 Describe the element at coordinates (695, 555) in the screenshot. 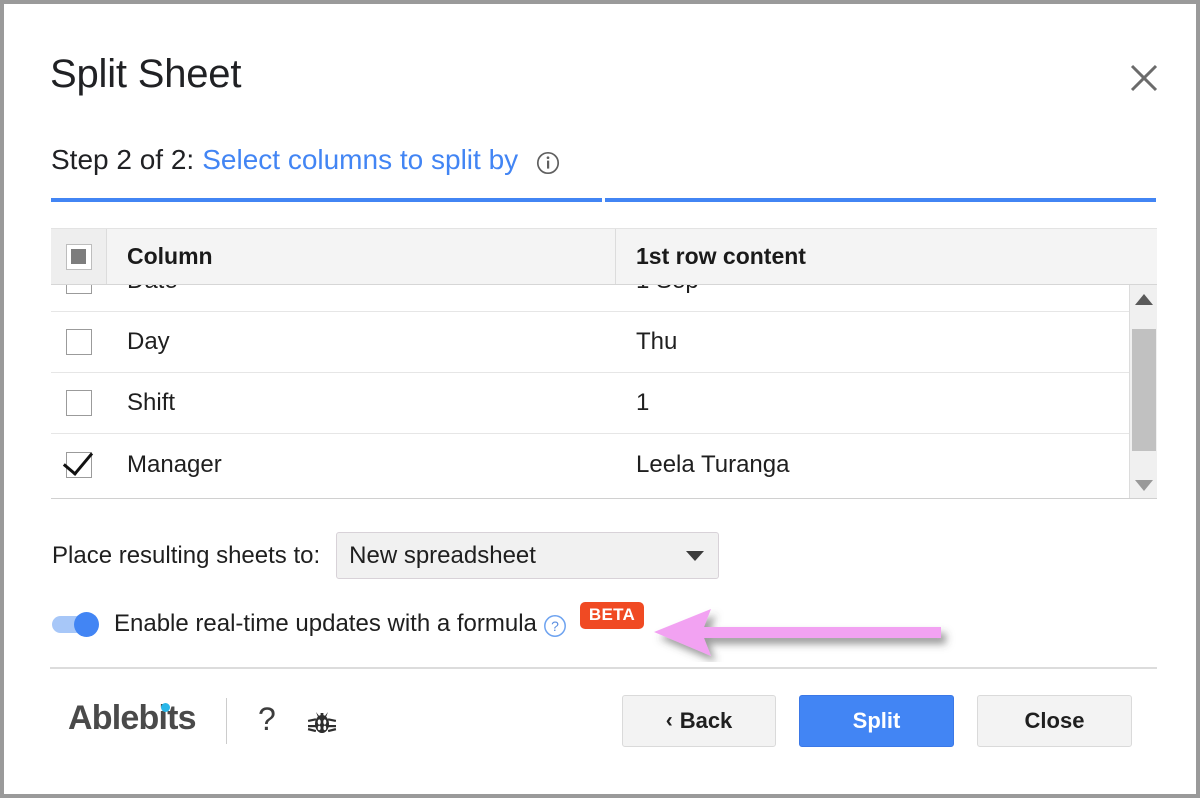

I see `caret-down-icon` at that location.